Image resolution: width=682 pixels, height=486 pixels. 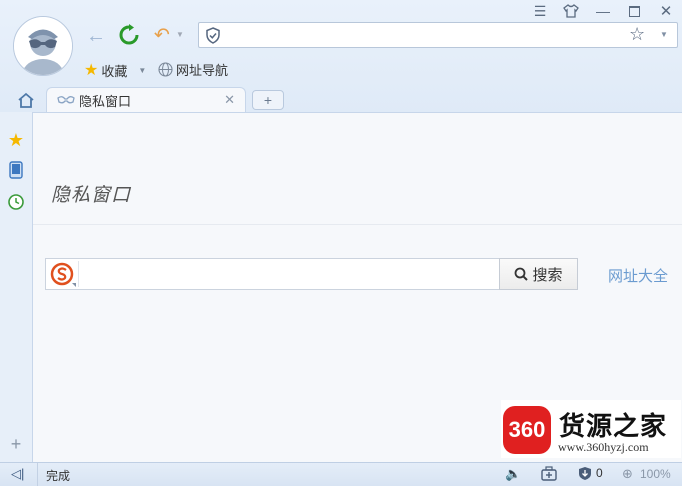 I want to click on home-button, so click(x=26, y=100).